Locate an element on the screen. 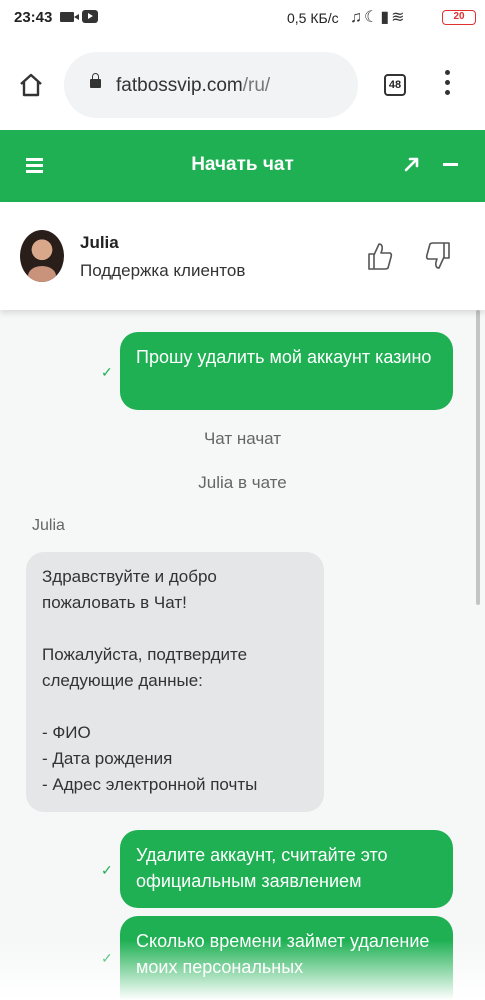  system-message: Чат начат is located at coordinates (242, 438).